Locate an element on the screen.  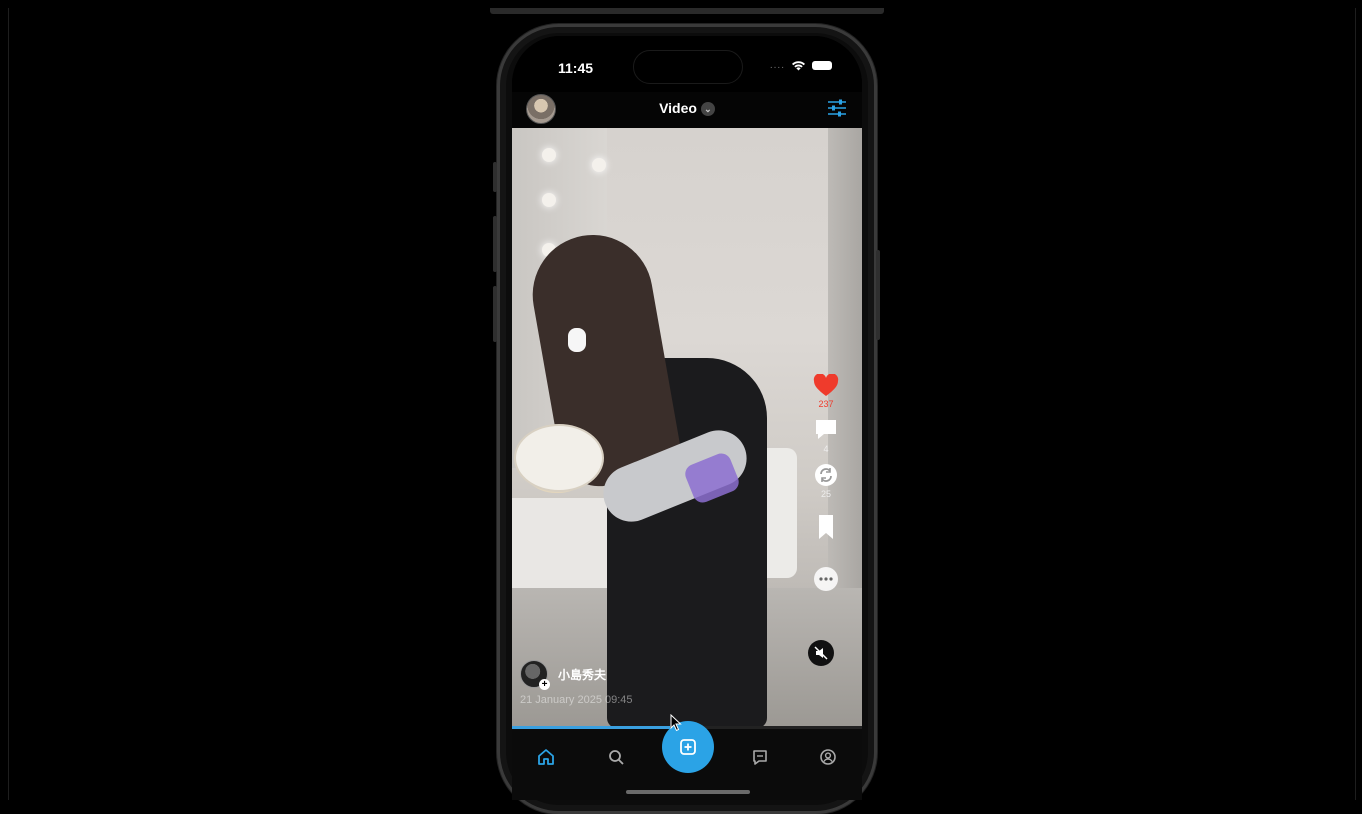
tab-home is located at coordinates (546, 757).